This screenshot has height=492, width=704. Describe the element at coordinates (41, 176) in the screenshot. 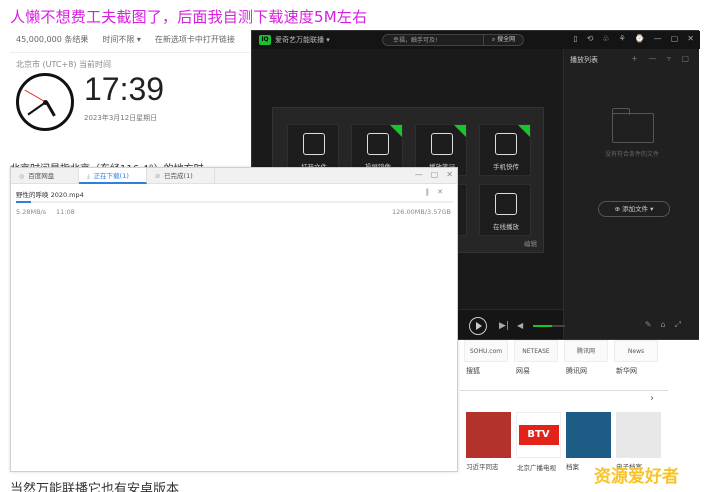

I see `tab-label: 百度网盘` at that location.